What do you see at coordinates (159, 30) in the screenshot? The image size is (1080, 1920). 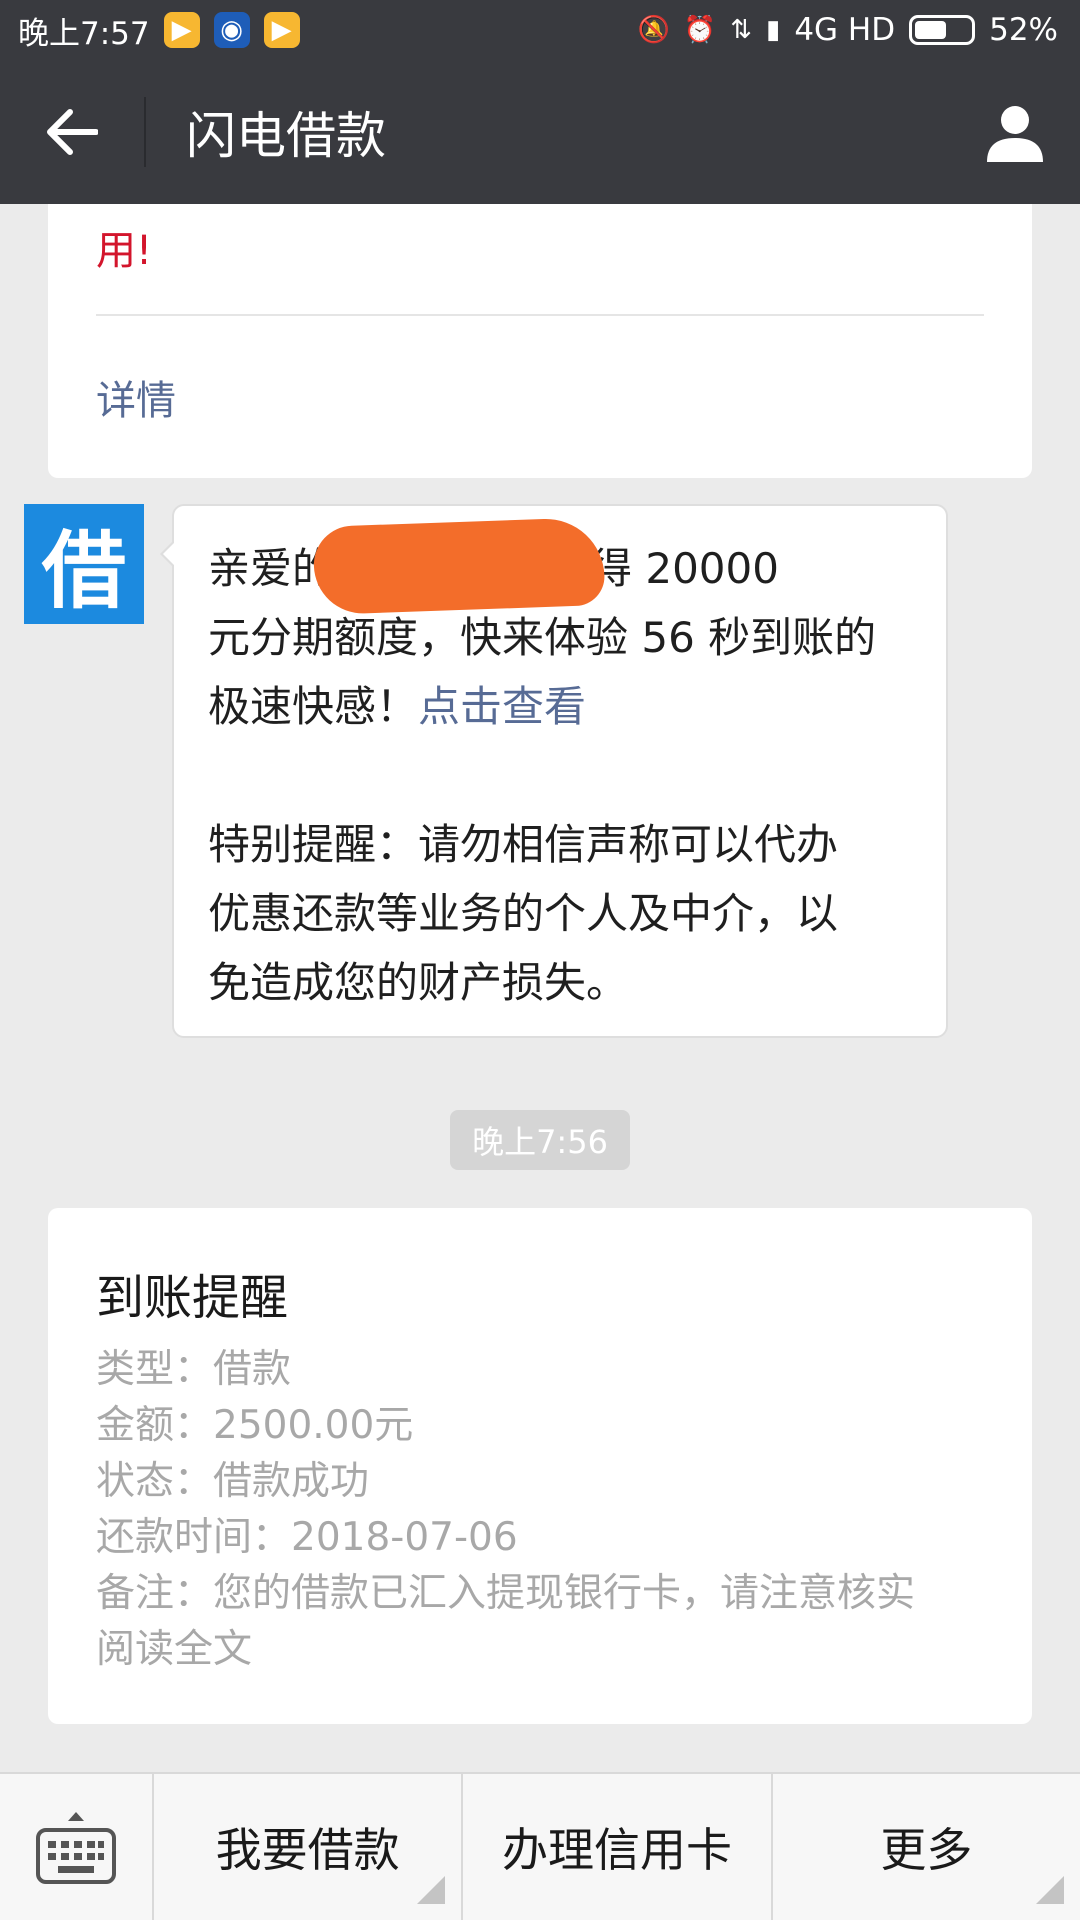 I see `status-bar-left: 晚上7:57 ▶ ◉ ▶` at bounding box center [159, 30].